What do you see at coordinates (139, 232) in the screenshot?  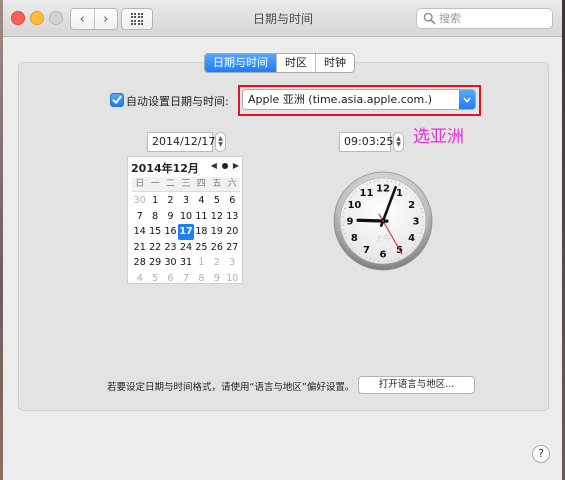 I see `calendar-day: 14` at bounding box center [139, 232].